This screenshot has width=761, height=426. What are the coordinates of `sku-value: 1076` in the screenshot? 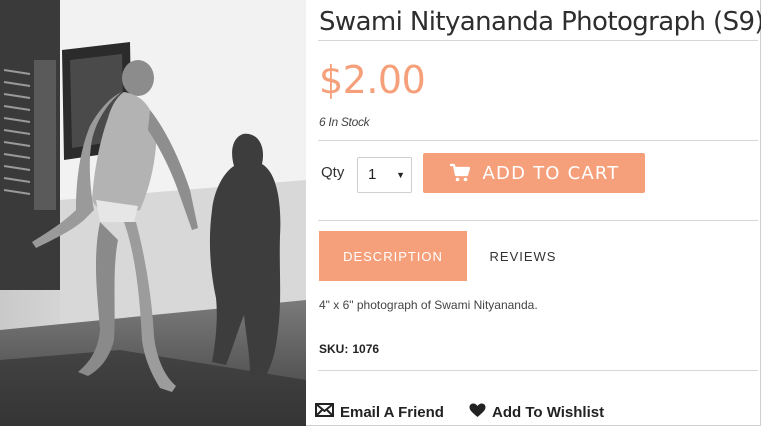 It's located at (366, 349).